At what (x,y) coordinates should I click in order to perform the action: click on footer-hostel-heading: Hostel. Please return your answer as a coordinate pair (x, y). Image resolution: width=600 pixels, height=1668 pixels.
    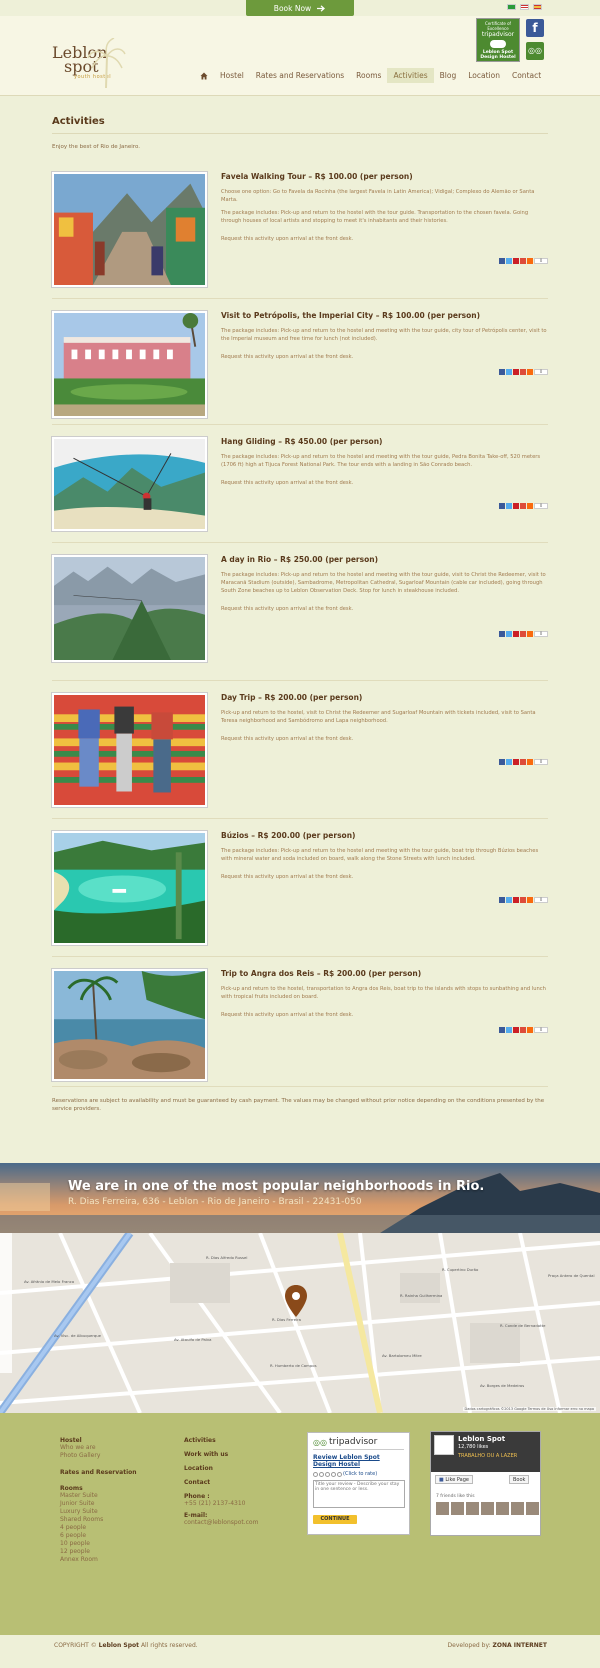
    Looking at the image, I should click on (98, 1440).